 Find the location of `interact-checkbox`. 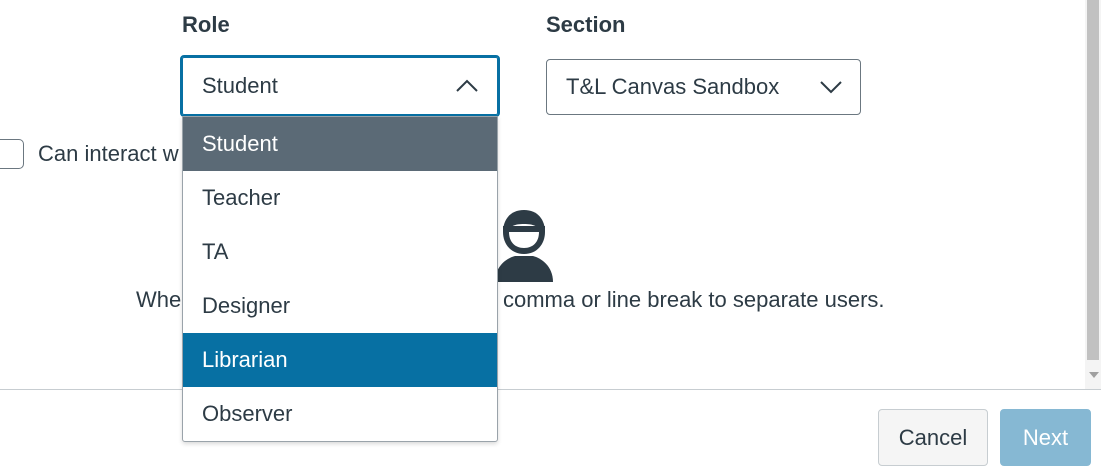

interact-checkbox is located at coordinates (12, 154).